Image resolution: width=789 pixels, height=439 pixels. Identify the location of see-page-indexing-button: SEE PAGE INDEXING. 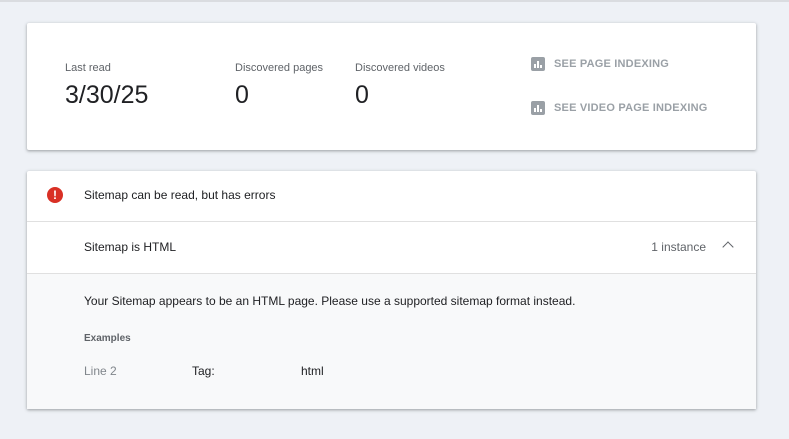
(600, 64).